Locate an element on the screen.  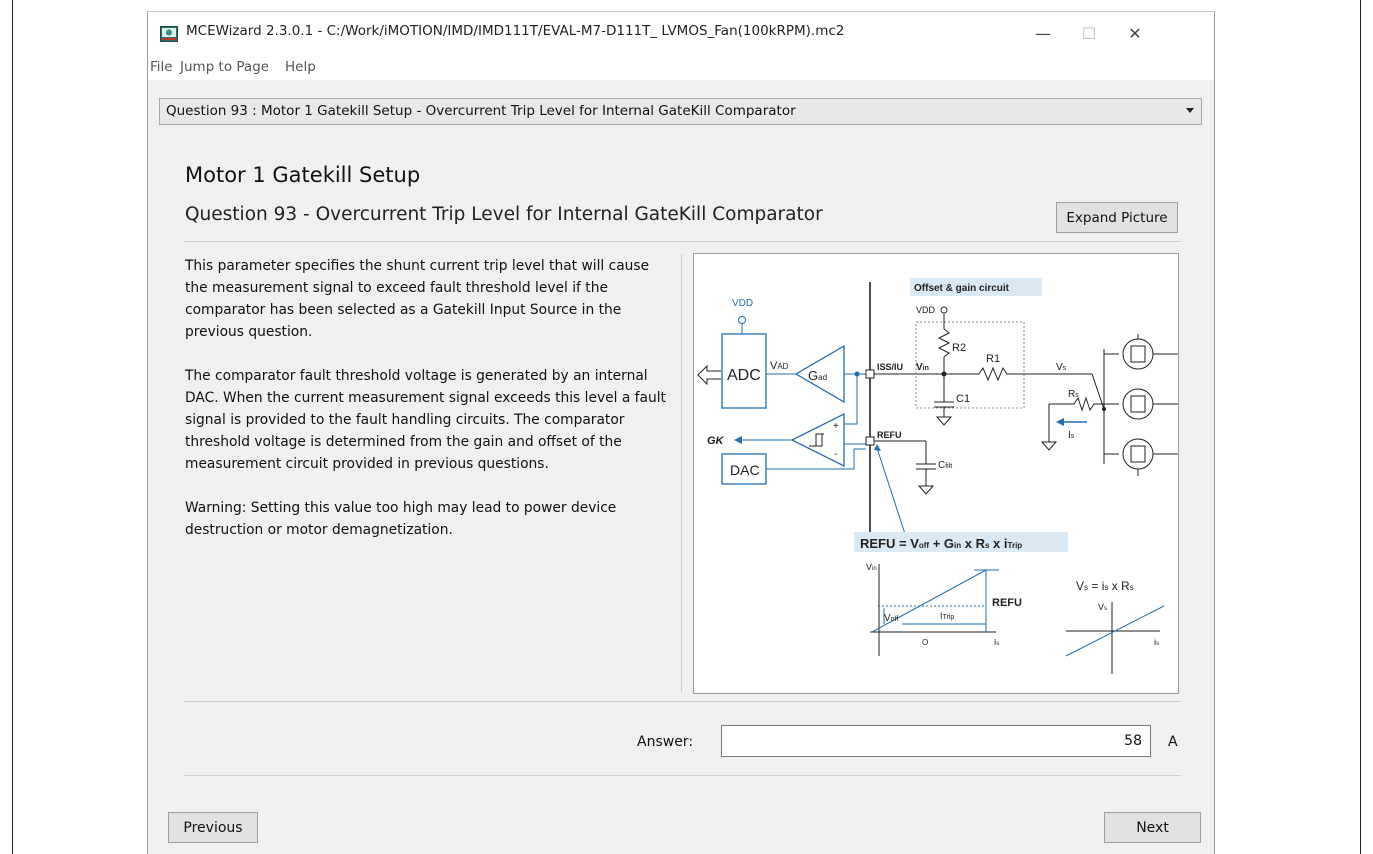
divider-middle is located at coordinates (682, 701).